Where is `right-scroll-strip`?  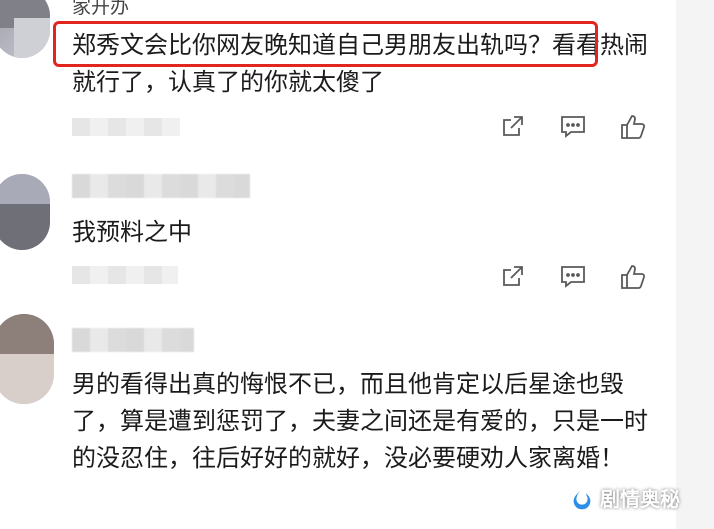 right-scroll-strip is located at coordinates (695, 264).